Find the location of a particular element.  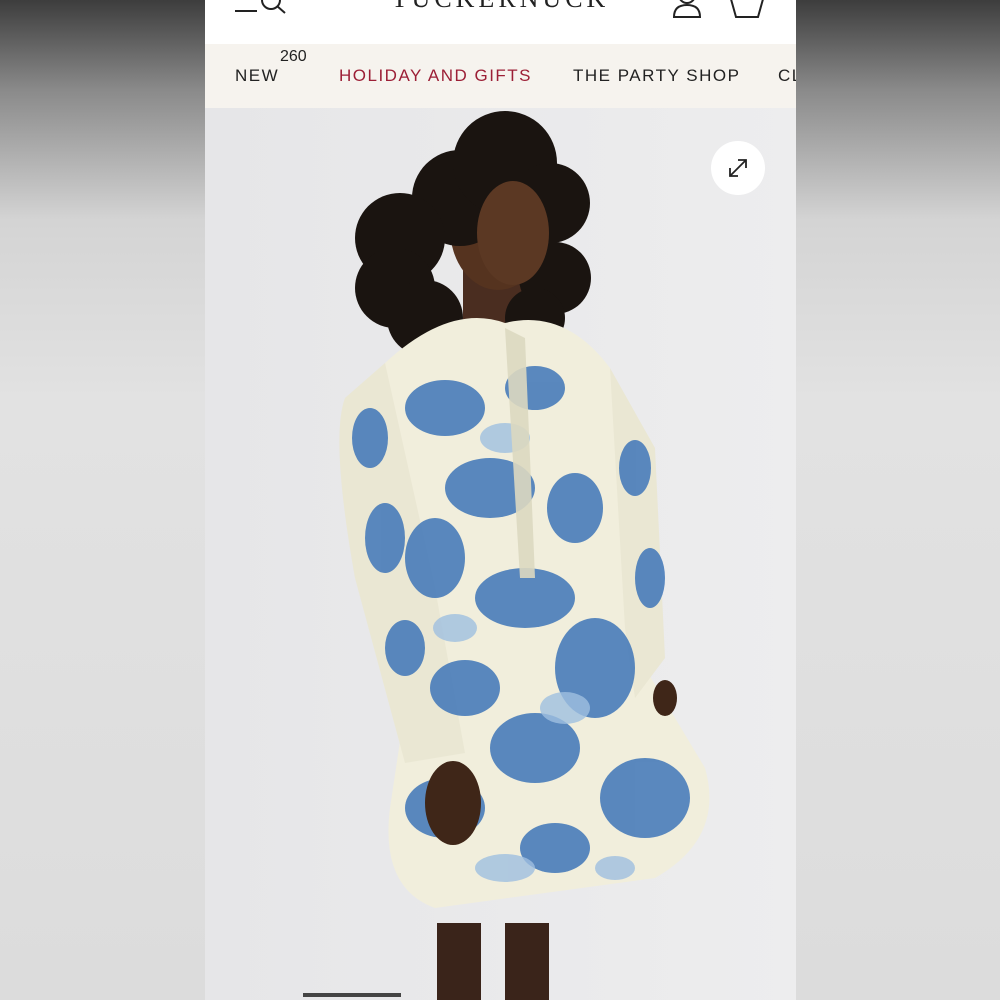

menu-search-icon is located at coordinates (260, 7).